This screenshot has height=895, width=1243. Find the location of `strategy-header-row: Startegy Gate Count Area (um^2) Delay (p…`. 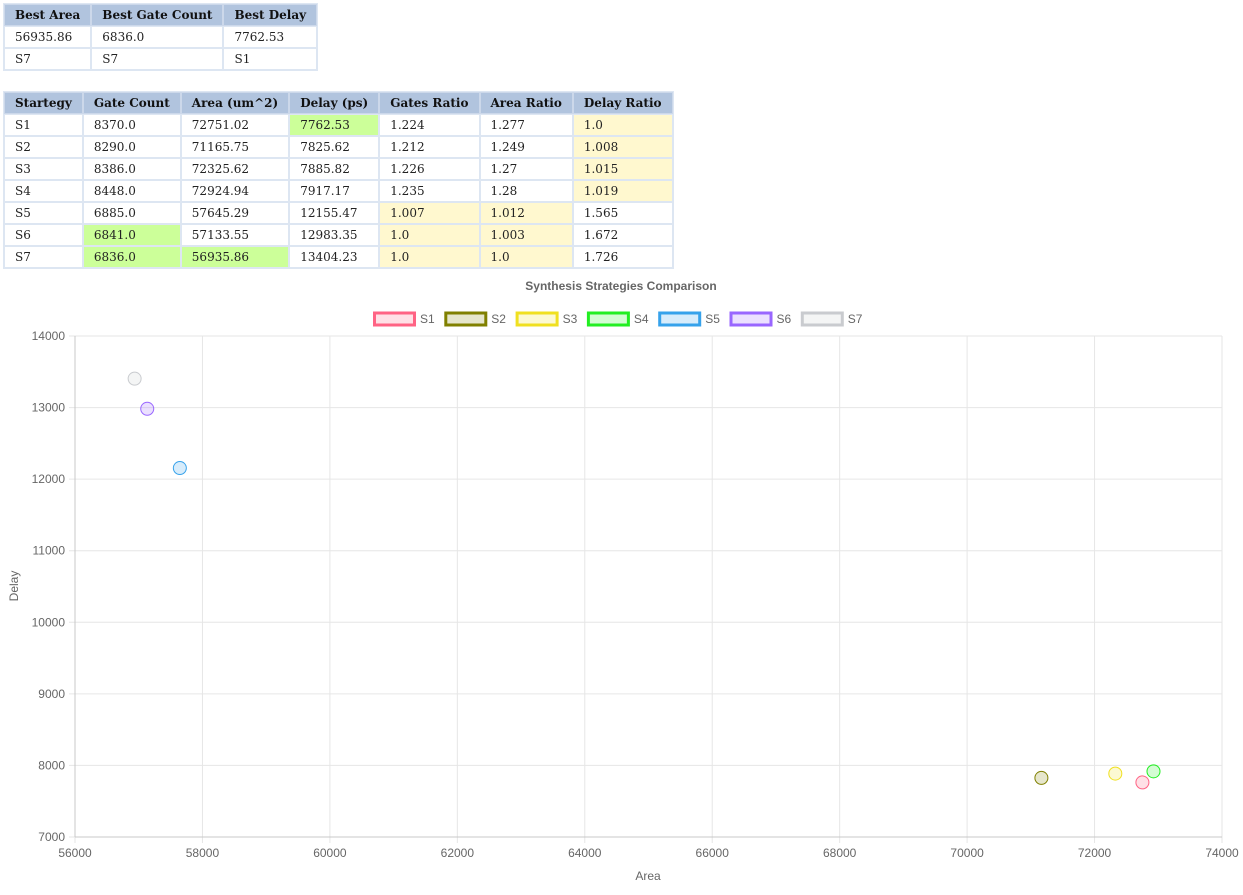

strategy-header-row: Startegy Gate Count Area (um^2) Delay (p… is located at coordinates (338, 103).